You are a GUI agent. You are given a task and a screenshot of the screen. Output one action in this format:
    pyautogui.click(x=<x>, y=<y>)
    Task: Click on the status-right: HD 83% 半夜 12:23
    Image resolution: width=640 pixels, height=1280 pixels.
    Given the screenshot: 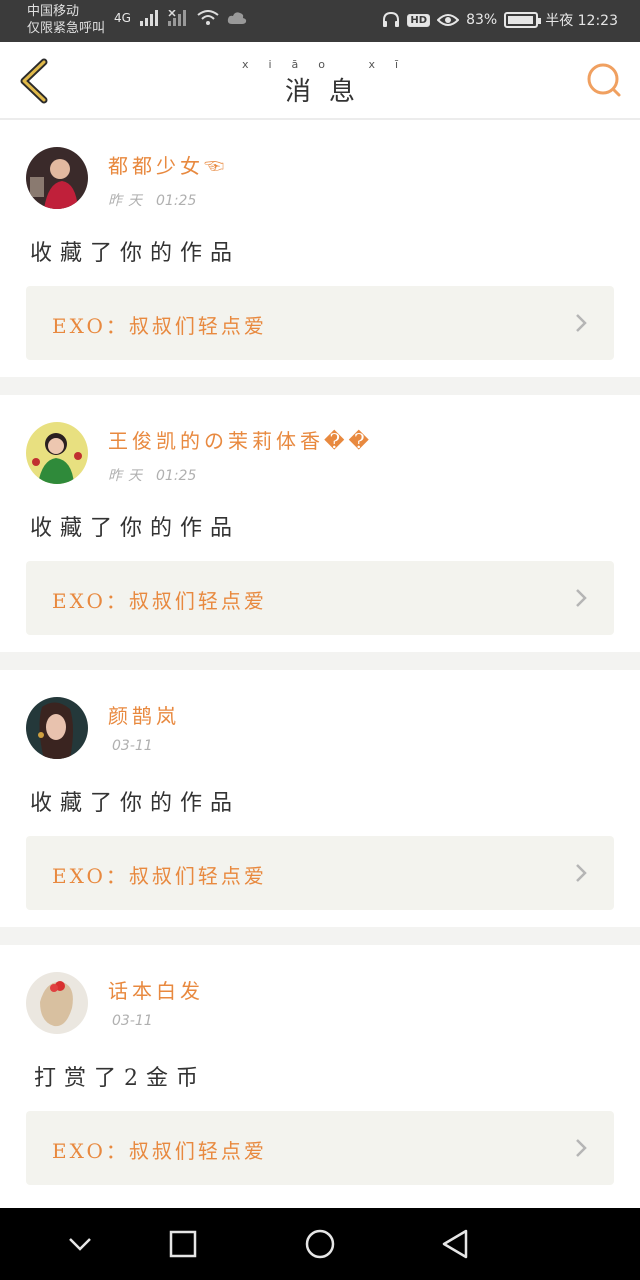 What is the action you would take?
    pyautogui.click(x=500, y=20)
    